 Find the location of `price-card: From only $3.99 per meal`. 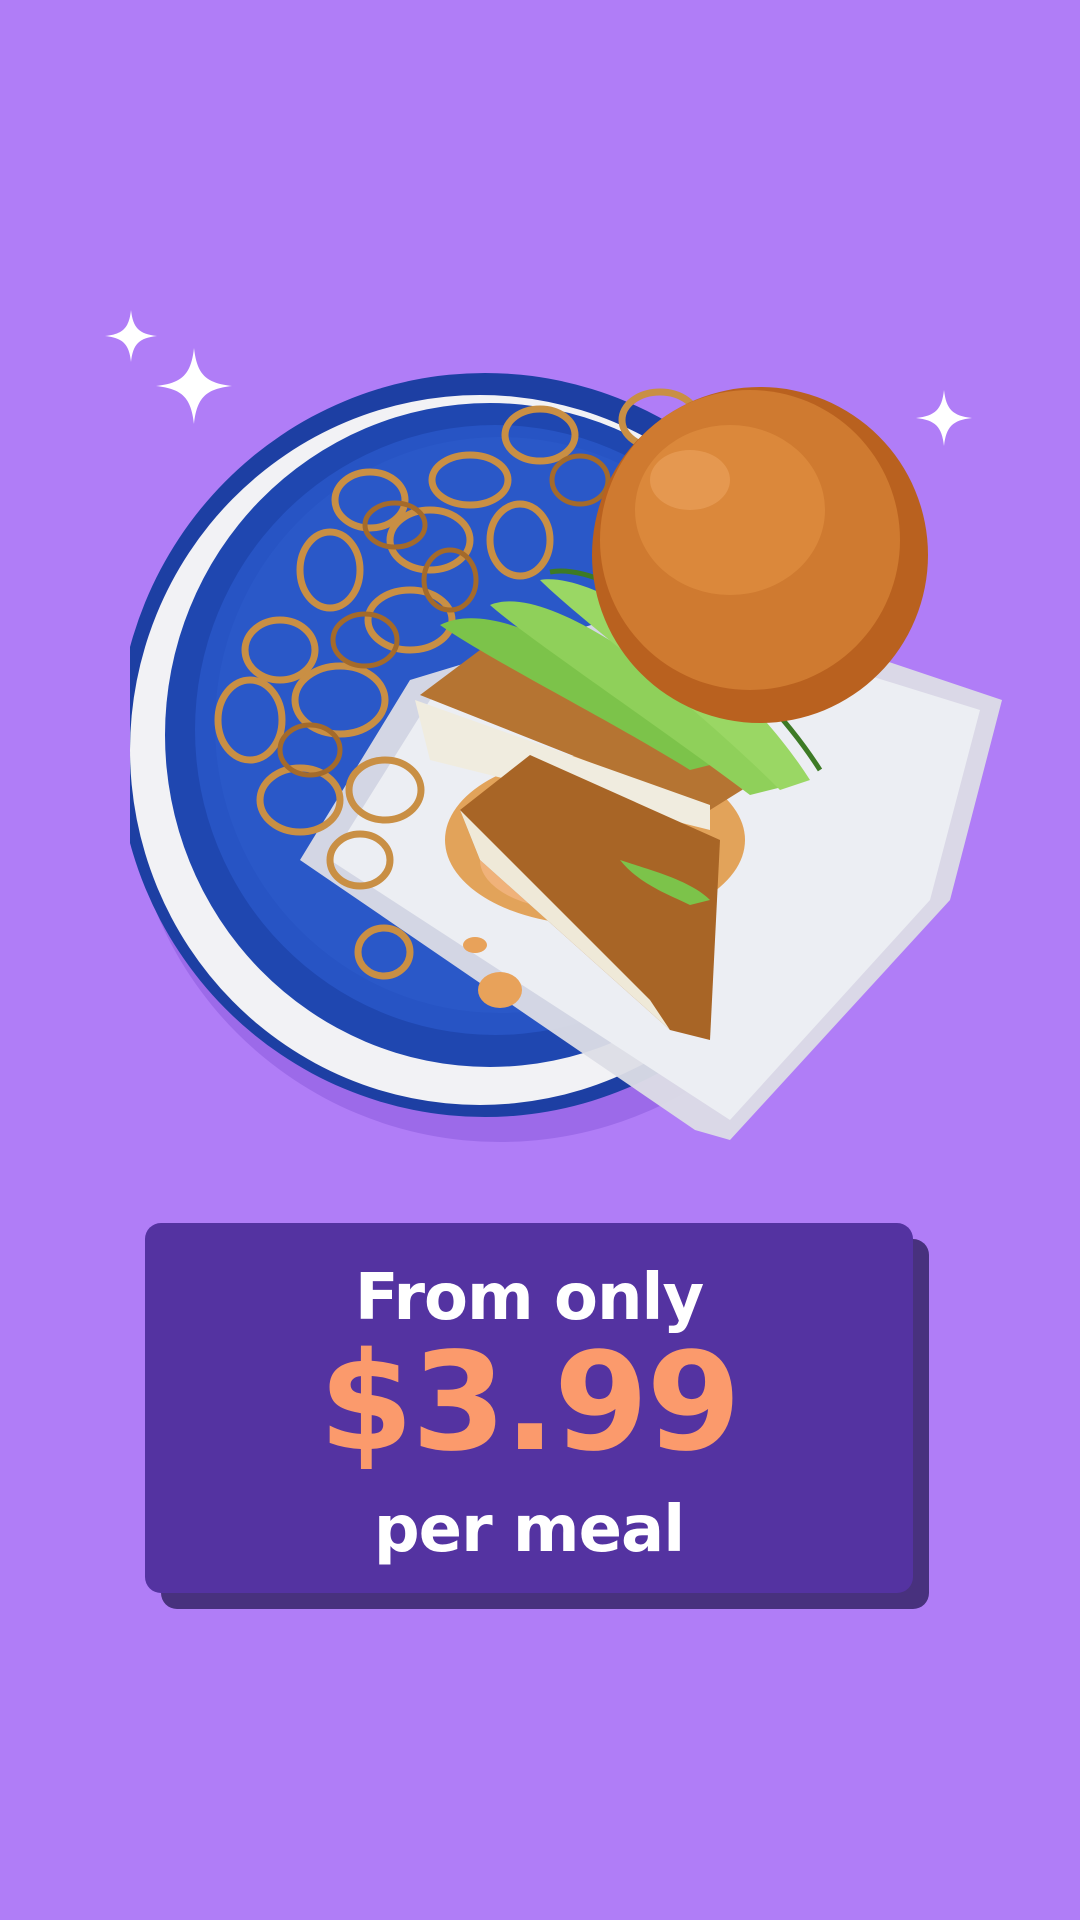

price-card: From only $3.99 per meal is located at coordinates (529, 1408).